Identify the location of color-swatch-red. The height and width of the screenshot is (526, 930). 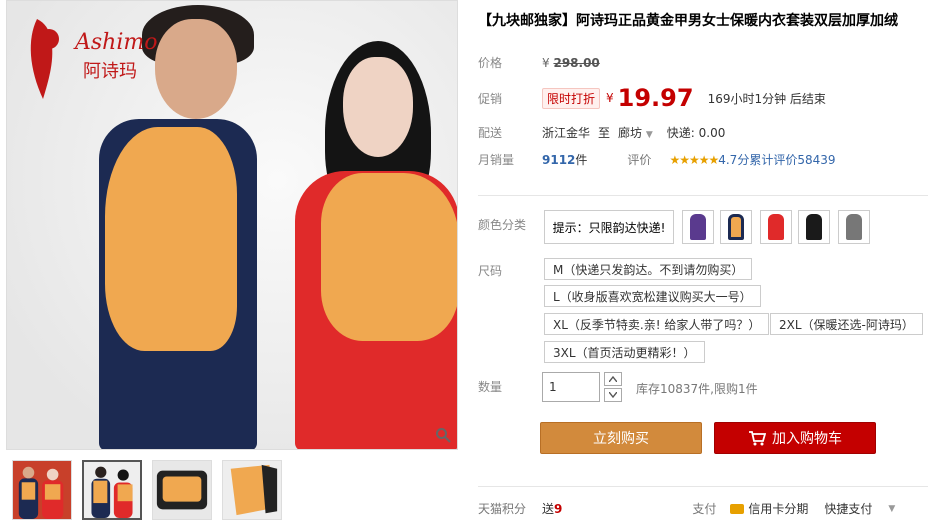
(776, 227).